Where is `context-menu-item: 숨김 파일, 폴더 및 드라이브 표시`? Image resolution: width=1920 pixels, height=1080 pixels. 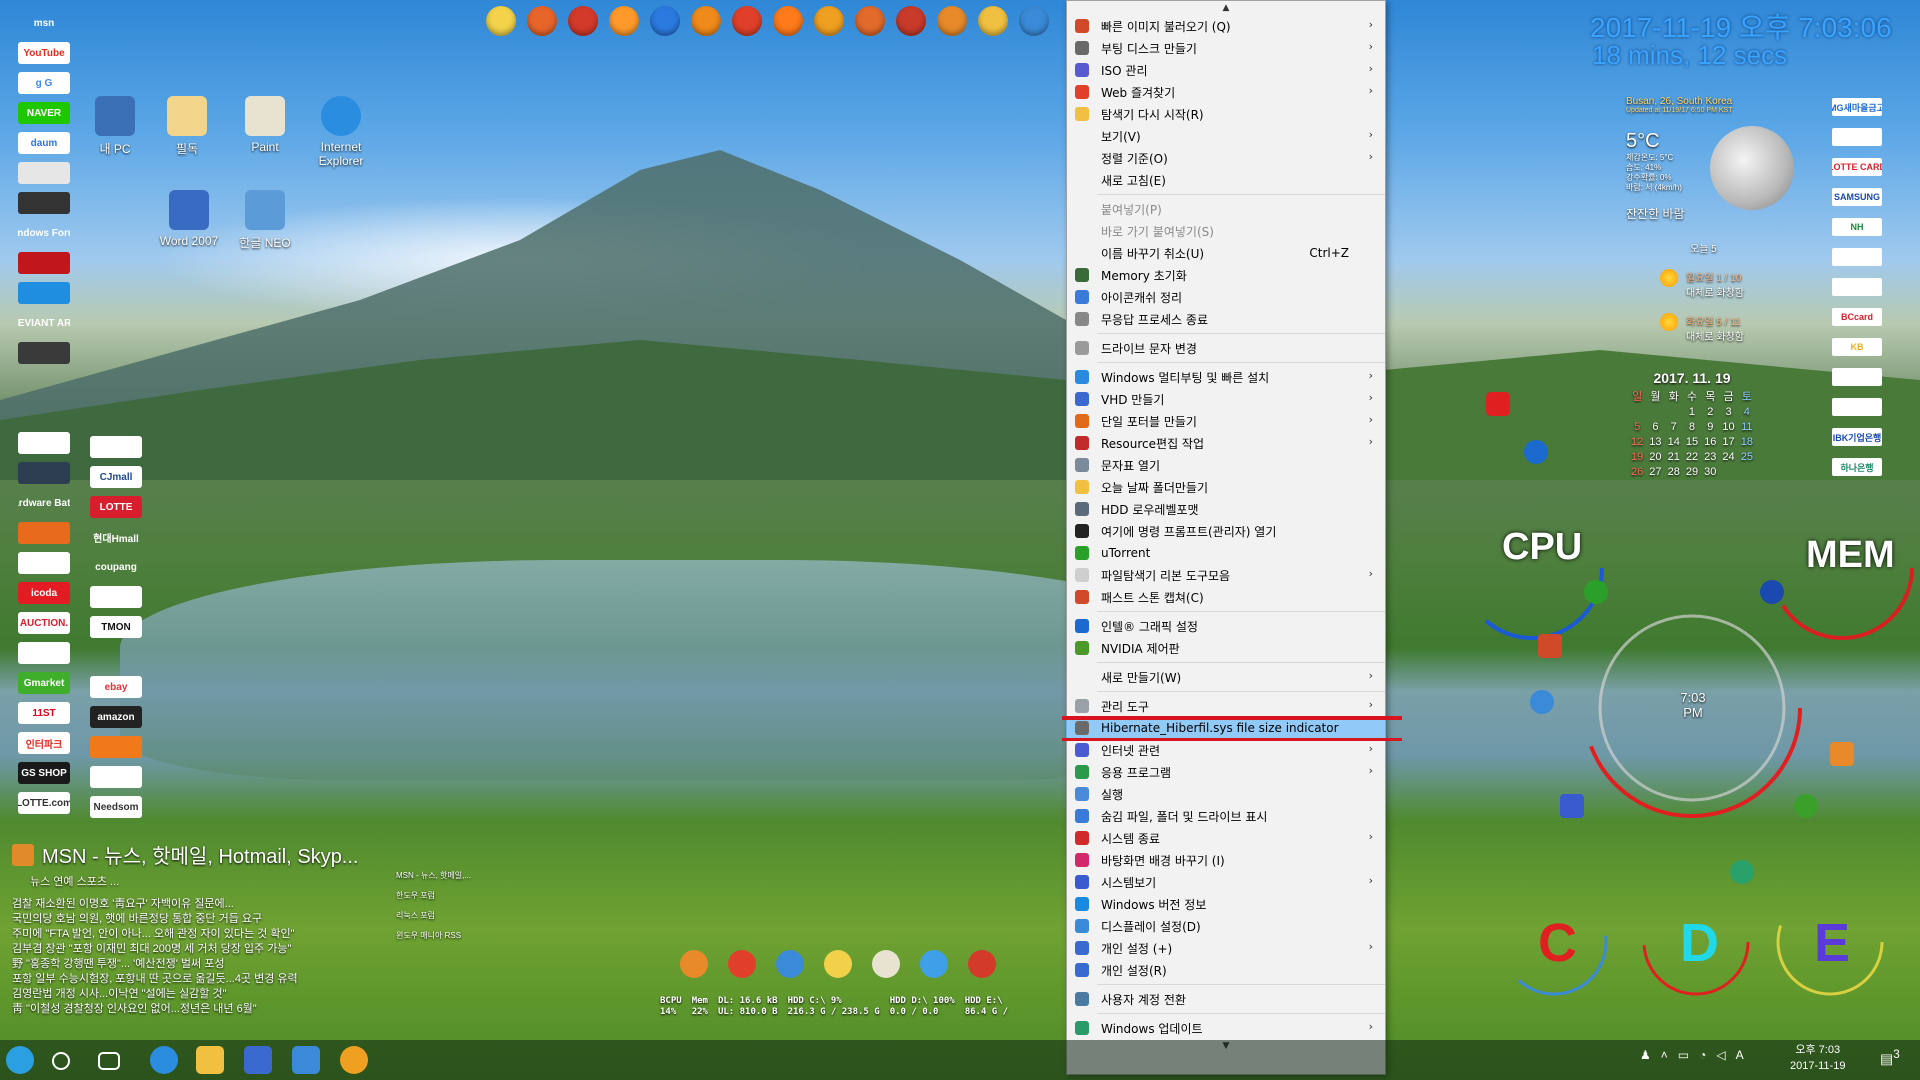
context-menu-item: 숨김 파일, 폴더 및 드라이브 표시 is located at coordinates (1226, 816).